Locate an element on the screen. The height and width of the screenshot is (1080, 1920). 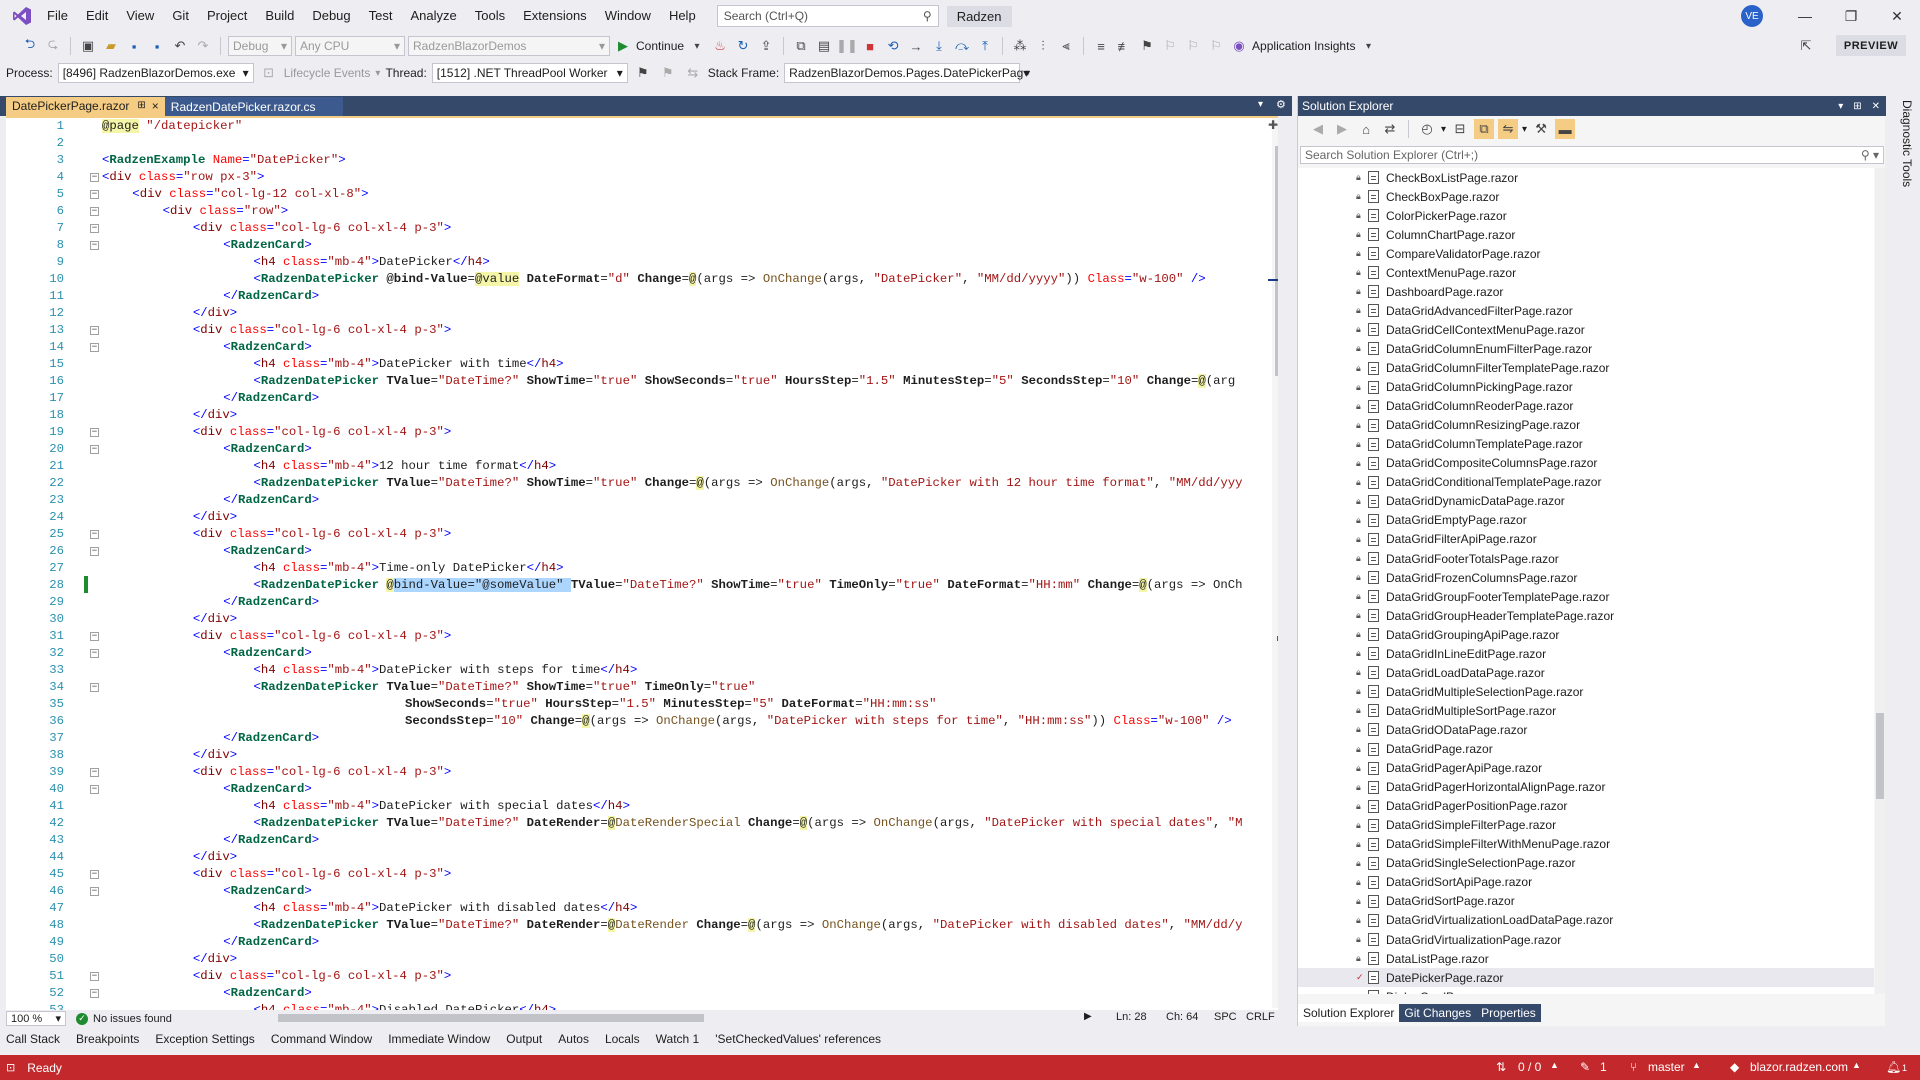
diagnostics-icon: ⫷ is located at coordinates (1066, 46).